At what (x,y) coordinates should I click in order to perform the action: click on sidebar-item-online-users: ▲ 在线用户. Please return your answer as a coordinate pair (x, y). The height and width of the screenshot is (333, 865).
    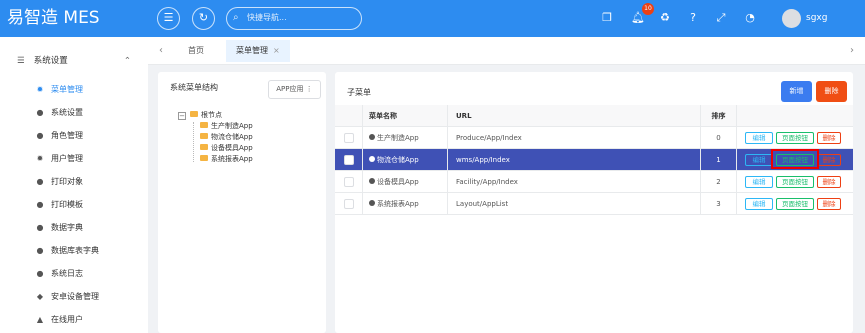
    Looking at the image, I should click on (87, 320).